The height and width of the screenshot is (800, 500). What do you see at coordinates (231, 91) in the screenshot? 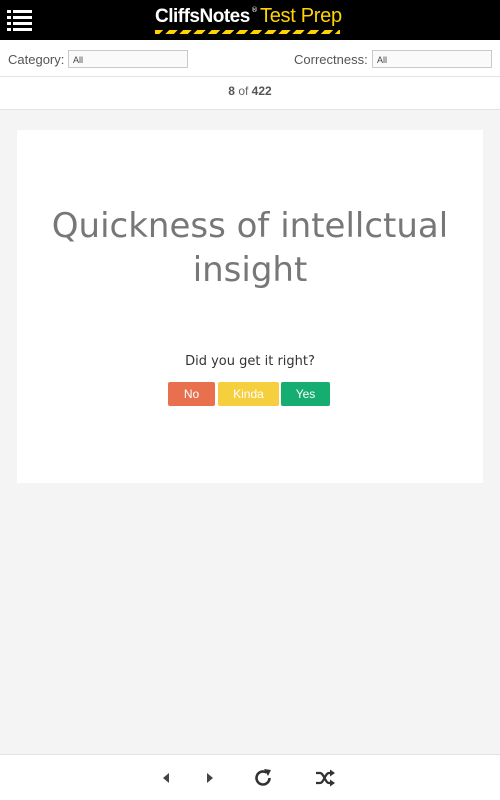
I see `current-card-number: 8` at bounding box center [231, 91].